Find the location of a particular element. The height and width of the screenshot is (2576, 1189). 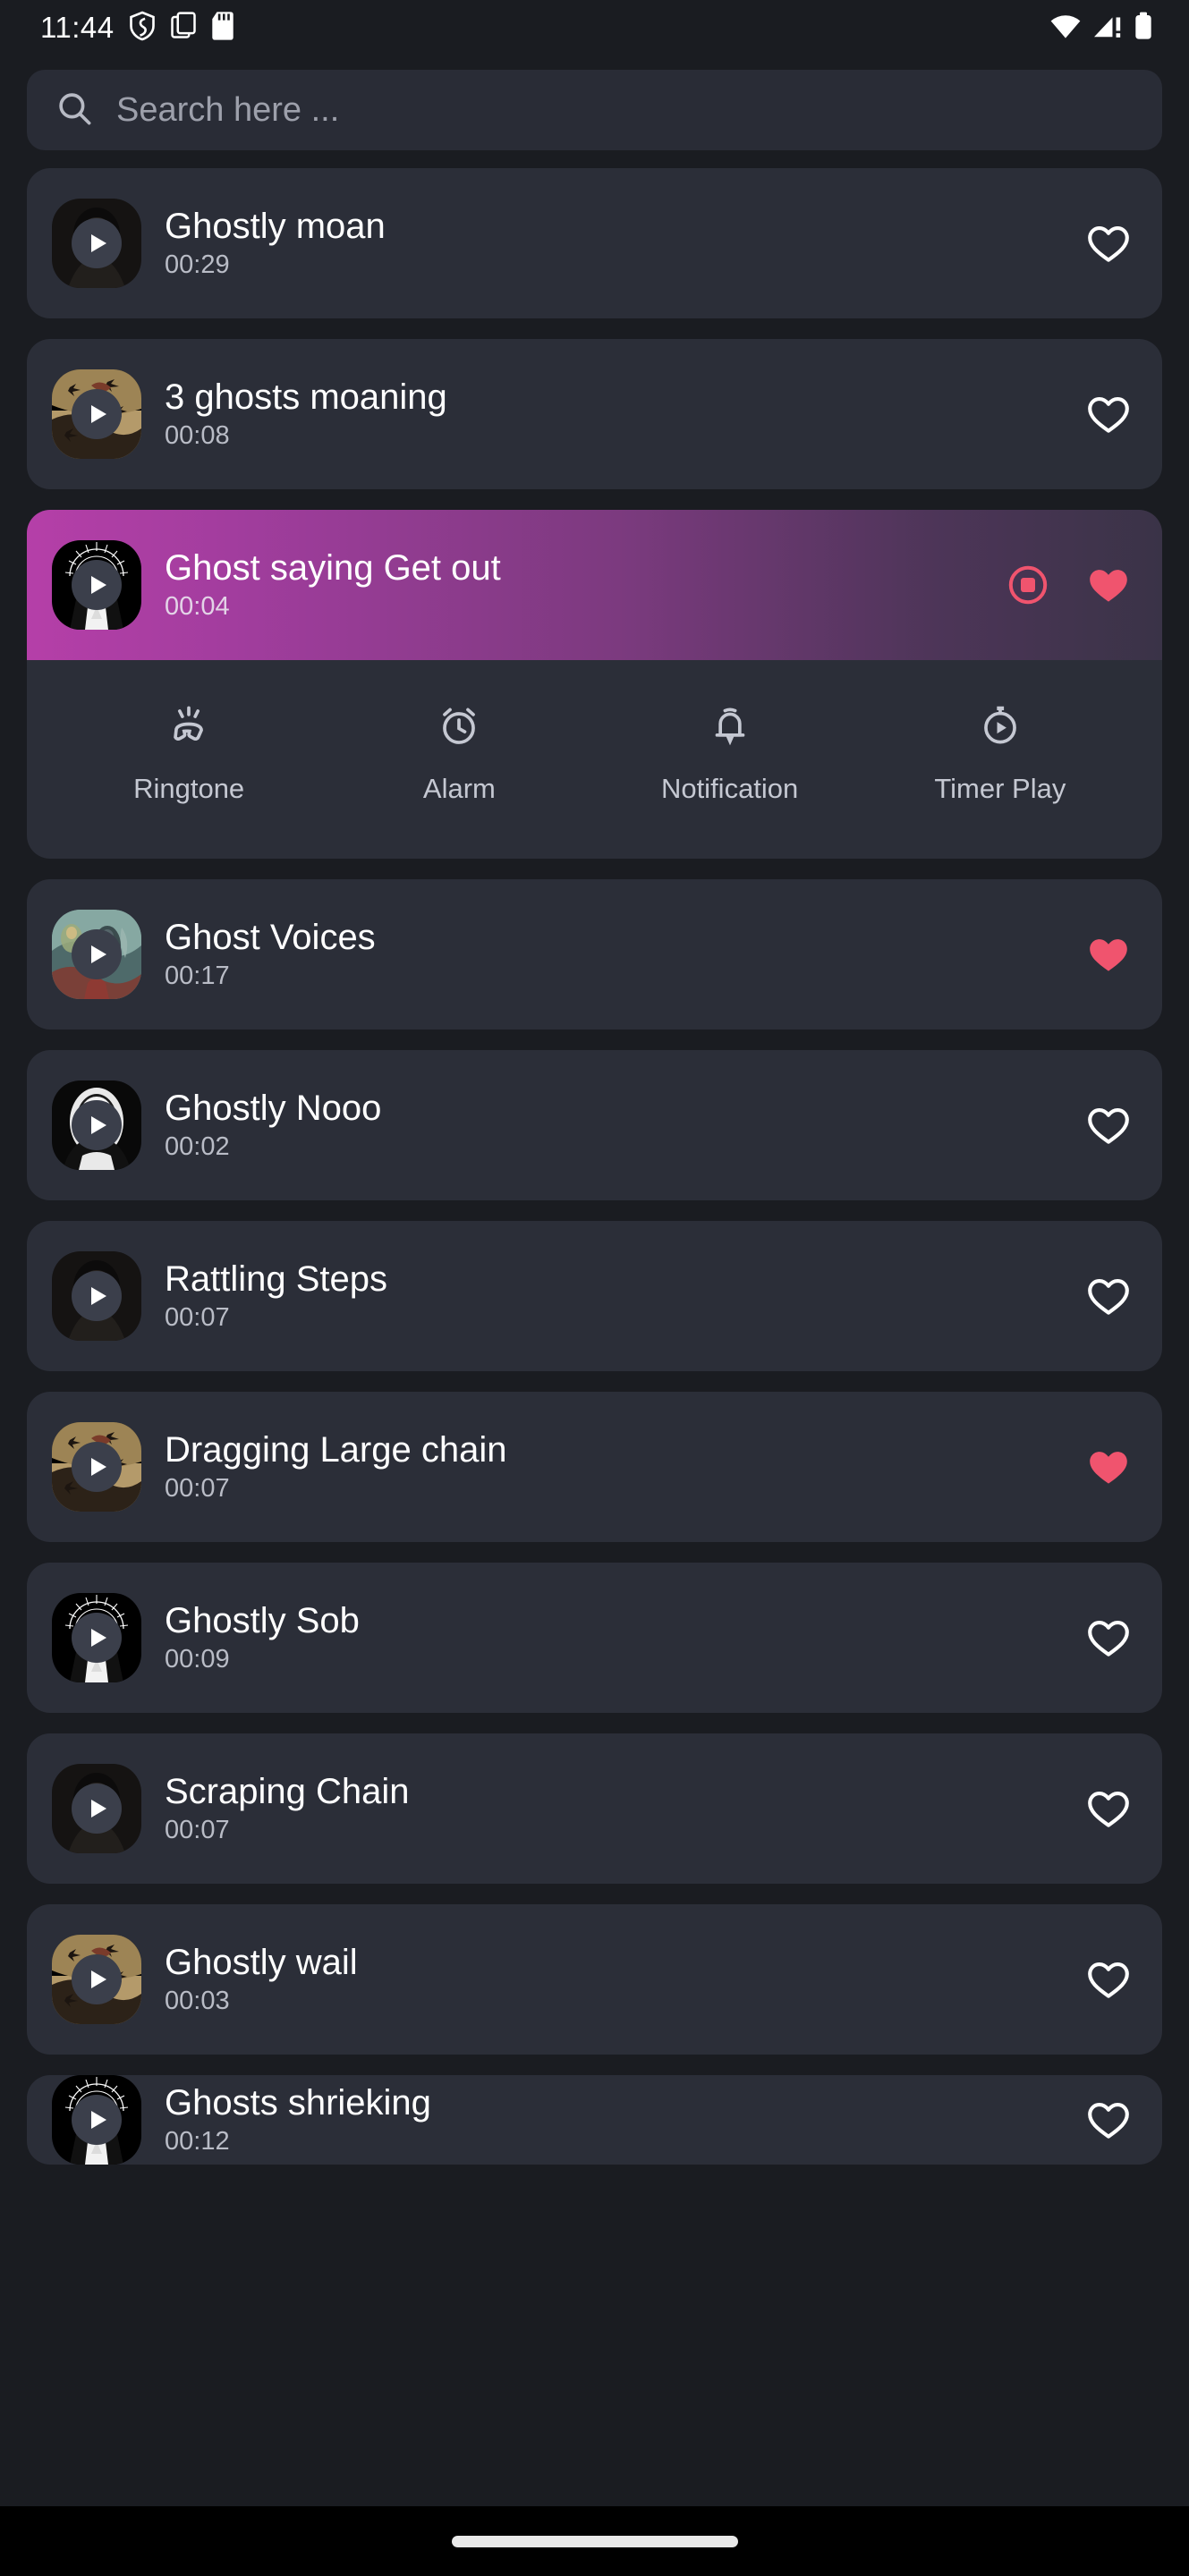

sound-meta: Rattling Steps 00:07 is located at coordinates (276, 1296).